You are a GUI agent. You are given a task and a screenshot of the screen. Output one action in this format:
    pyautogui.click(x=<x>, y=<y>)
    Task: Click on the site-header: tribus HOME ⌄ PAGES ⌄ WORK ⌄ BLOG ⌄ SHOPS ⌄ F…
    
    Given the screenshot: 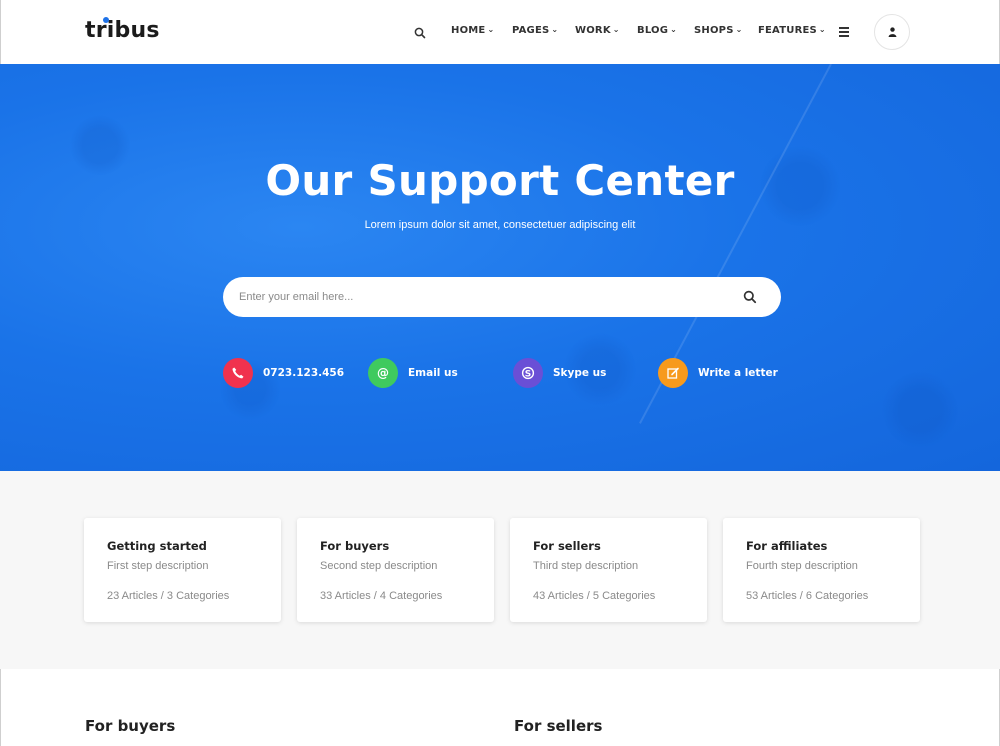 What is the action you would take?
    pyautogui.click(x=500, y=32)
    